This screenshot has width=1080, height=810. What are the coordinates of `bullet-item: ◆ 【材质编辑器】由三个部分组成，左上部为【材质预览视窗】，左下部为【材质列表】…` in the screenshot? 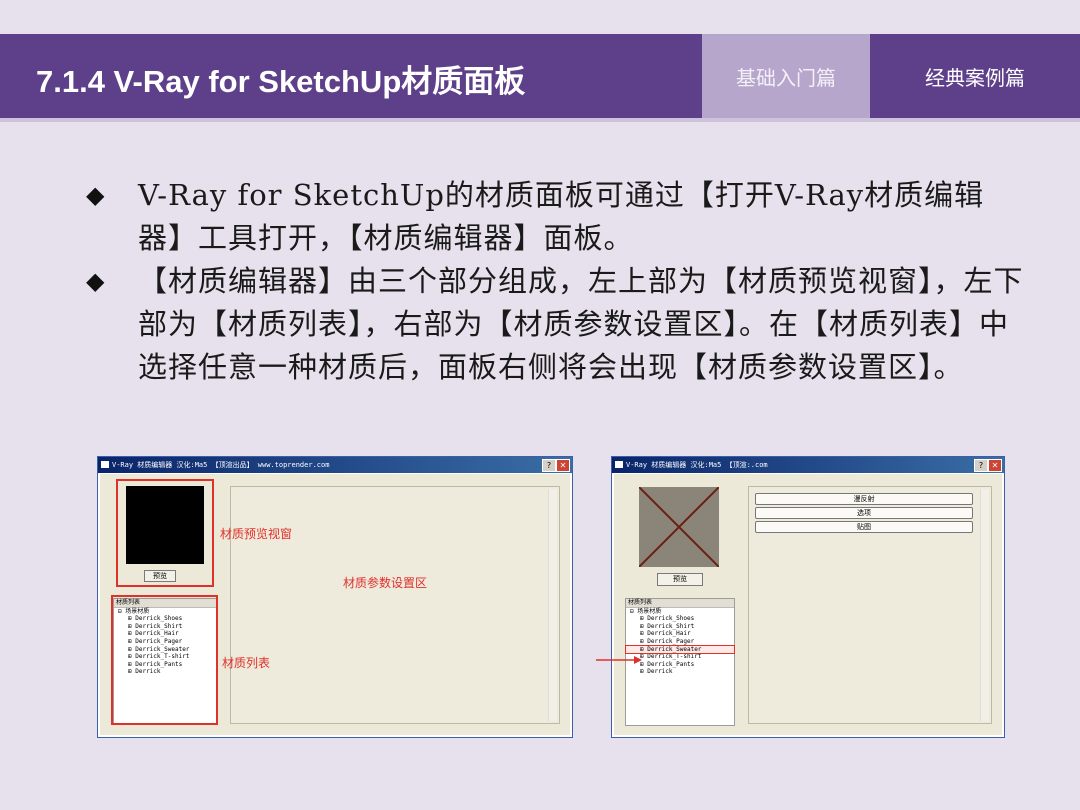 It's located at (556, 324).